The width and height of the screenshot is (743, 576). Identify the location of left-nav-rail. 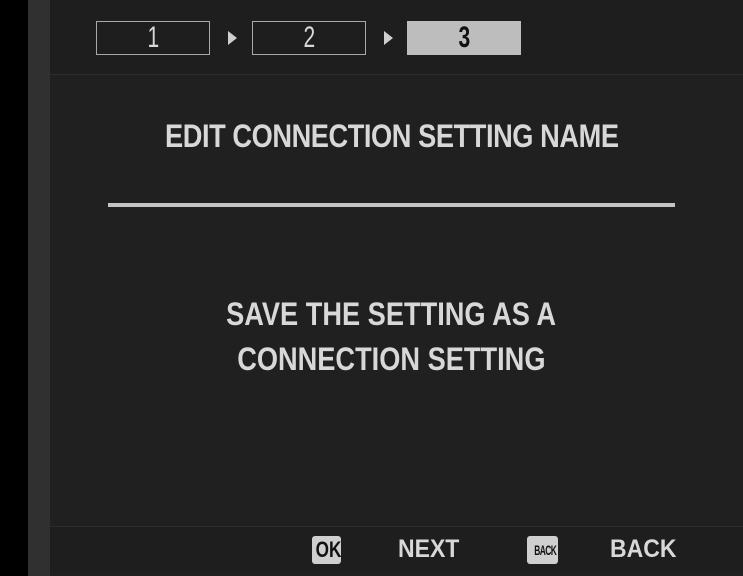
(50, 288).